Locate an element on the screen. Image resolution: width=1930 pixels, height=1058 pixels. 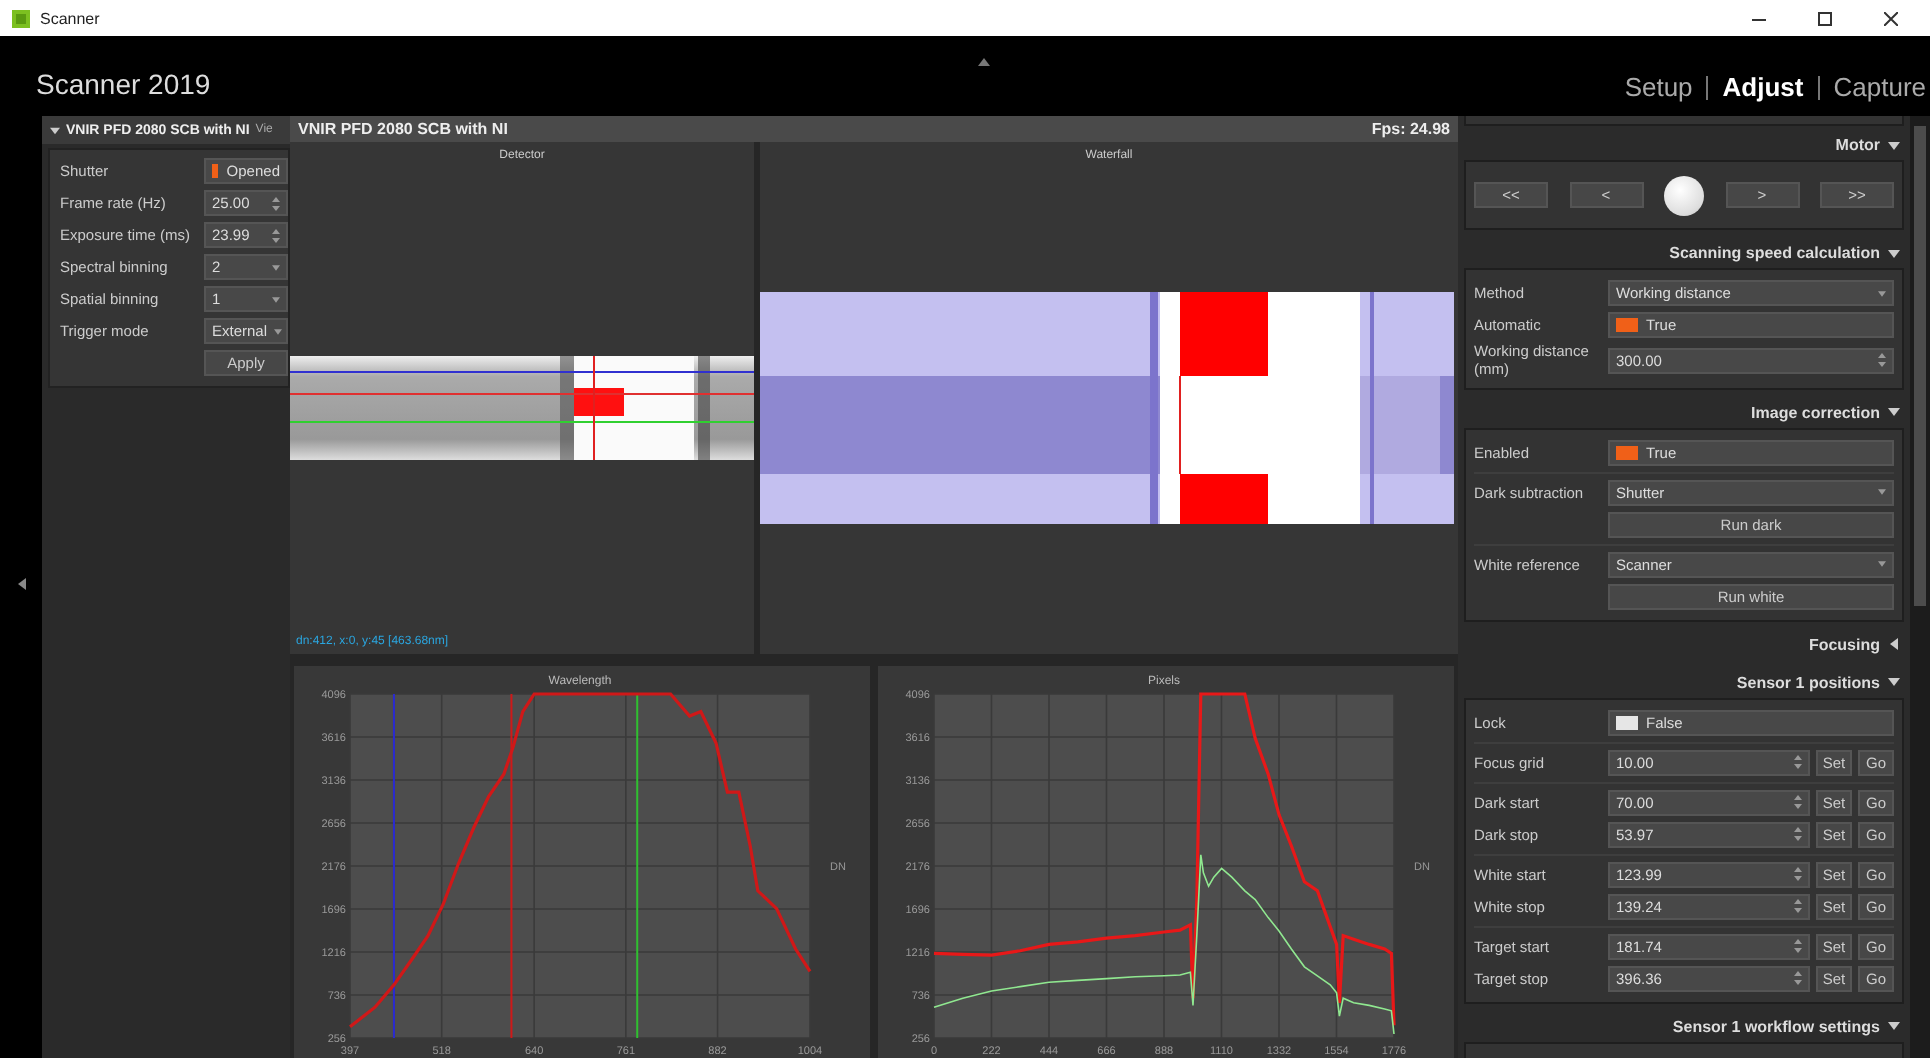
nav-tab: Setup is located at coordinates (1658, 88).